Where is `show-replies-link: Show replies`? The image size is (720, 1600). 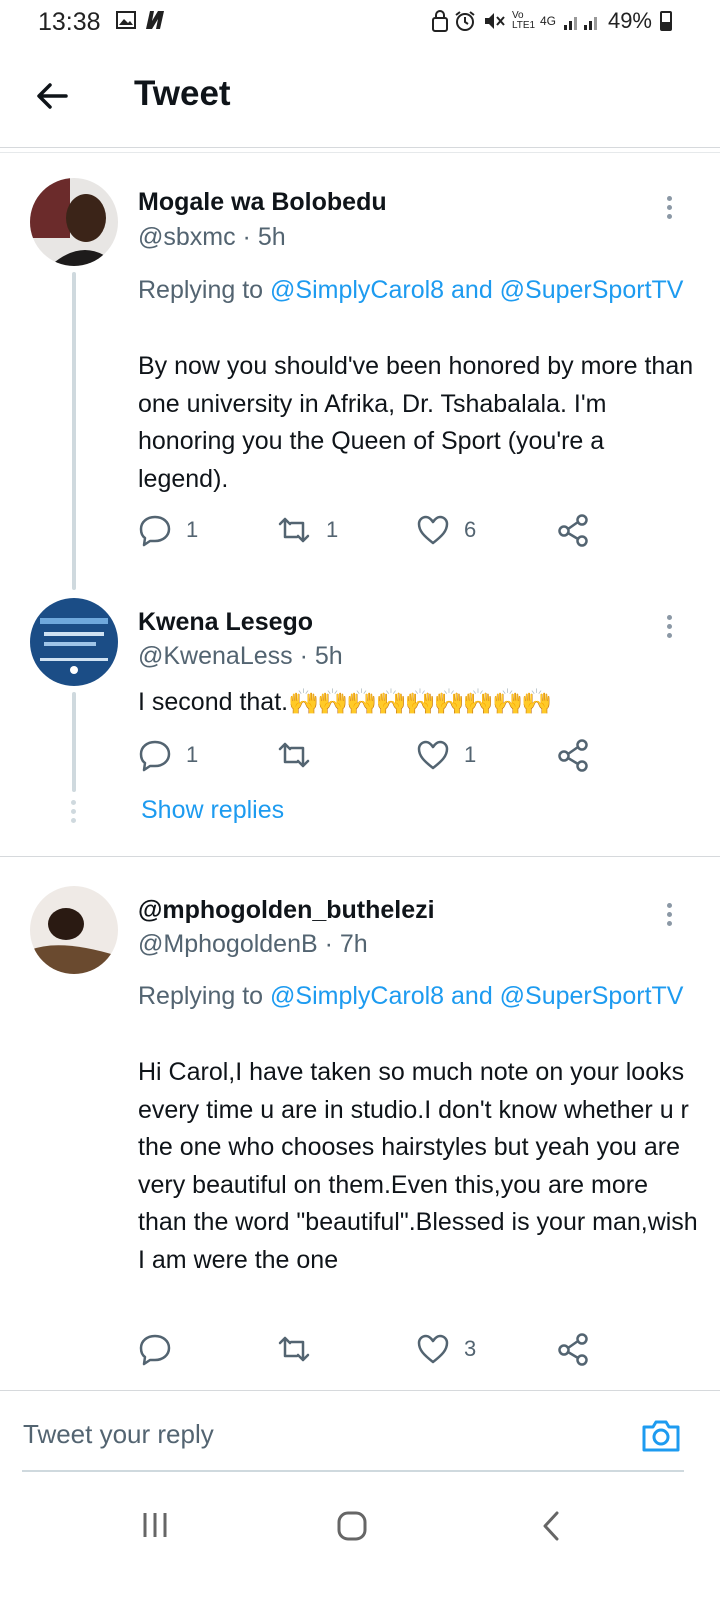
show-replies-link: Show replies is located at coordinates (212, 810).